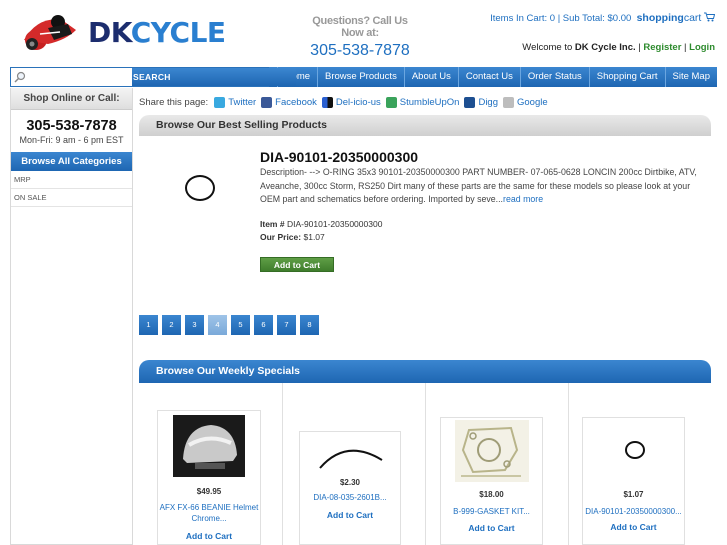 Image resolution: width=727 pixels, height=545 pixels. I want to click on share-facebook: Facebook, so click(289, 102).